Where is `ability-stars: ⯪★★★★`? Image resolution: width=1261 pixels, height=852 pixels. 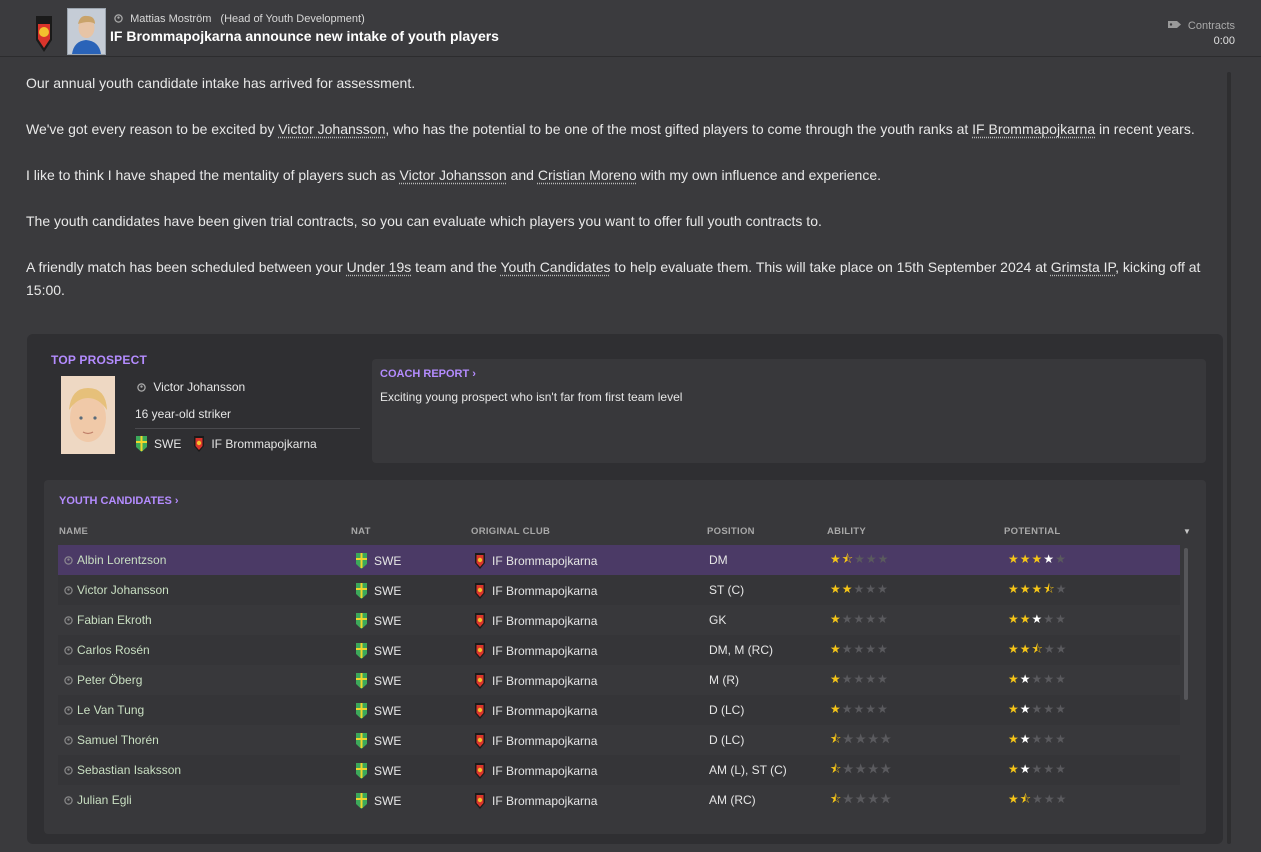 ability-stars: ⯪★★★★ is located at coordinates (861, 799).